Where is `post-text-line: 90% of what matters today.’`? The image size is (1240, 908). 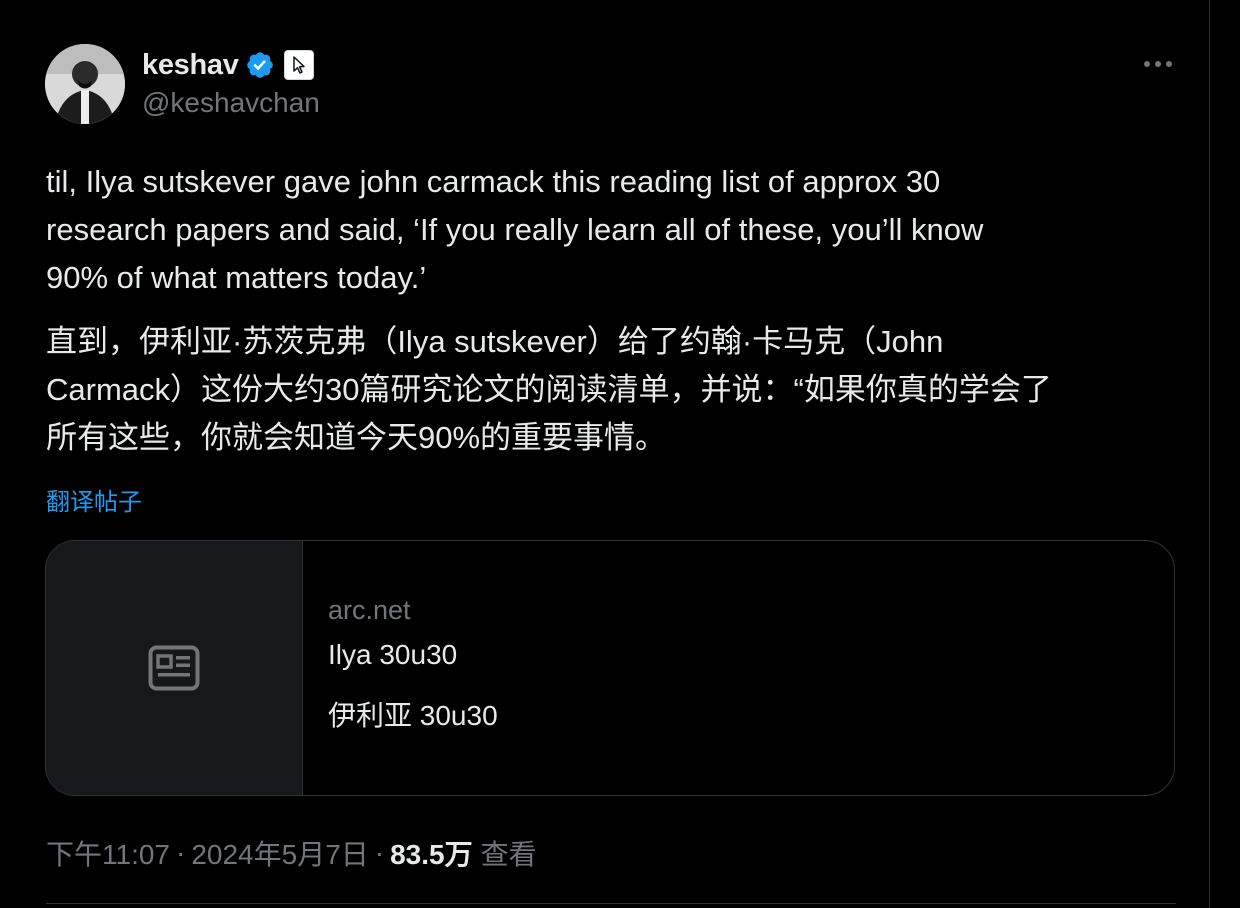 post-text-line: 90% of what matters today.’ is located at coordinates (236, 277).